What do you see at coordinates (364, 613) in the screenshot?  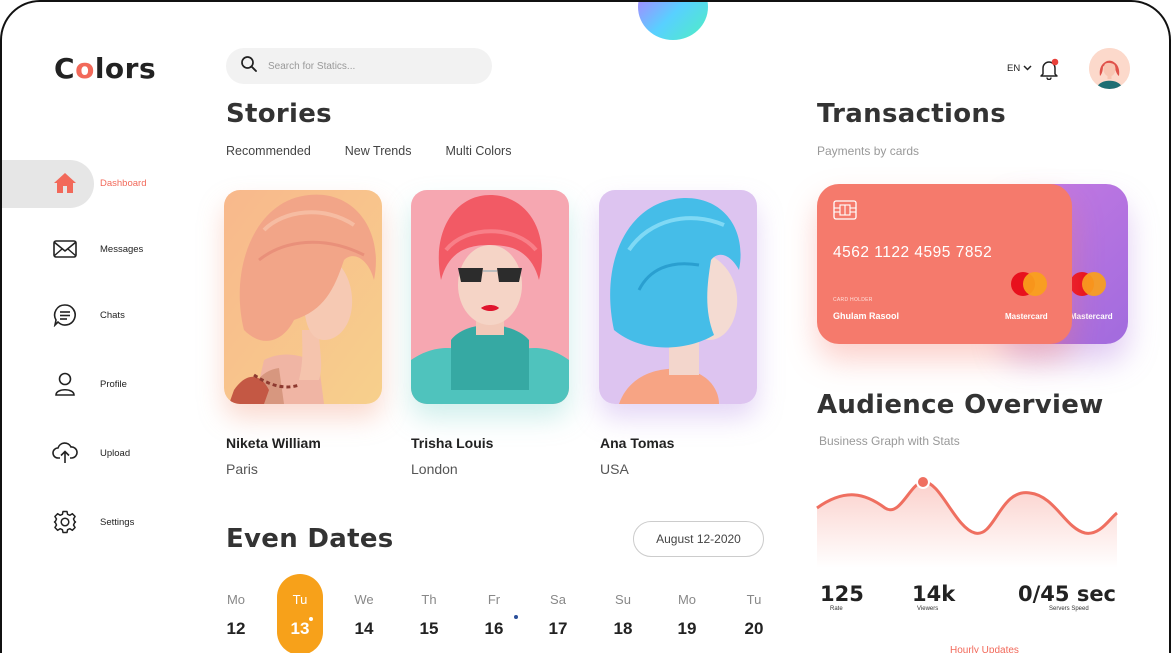 I see `calendar-day: We 14` at bounding box center [364, 613].